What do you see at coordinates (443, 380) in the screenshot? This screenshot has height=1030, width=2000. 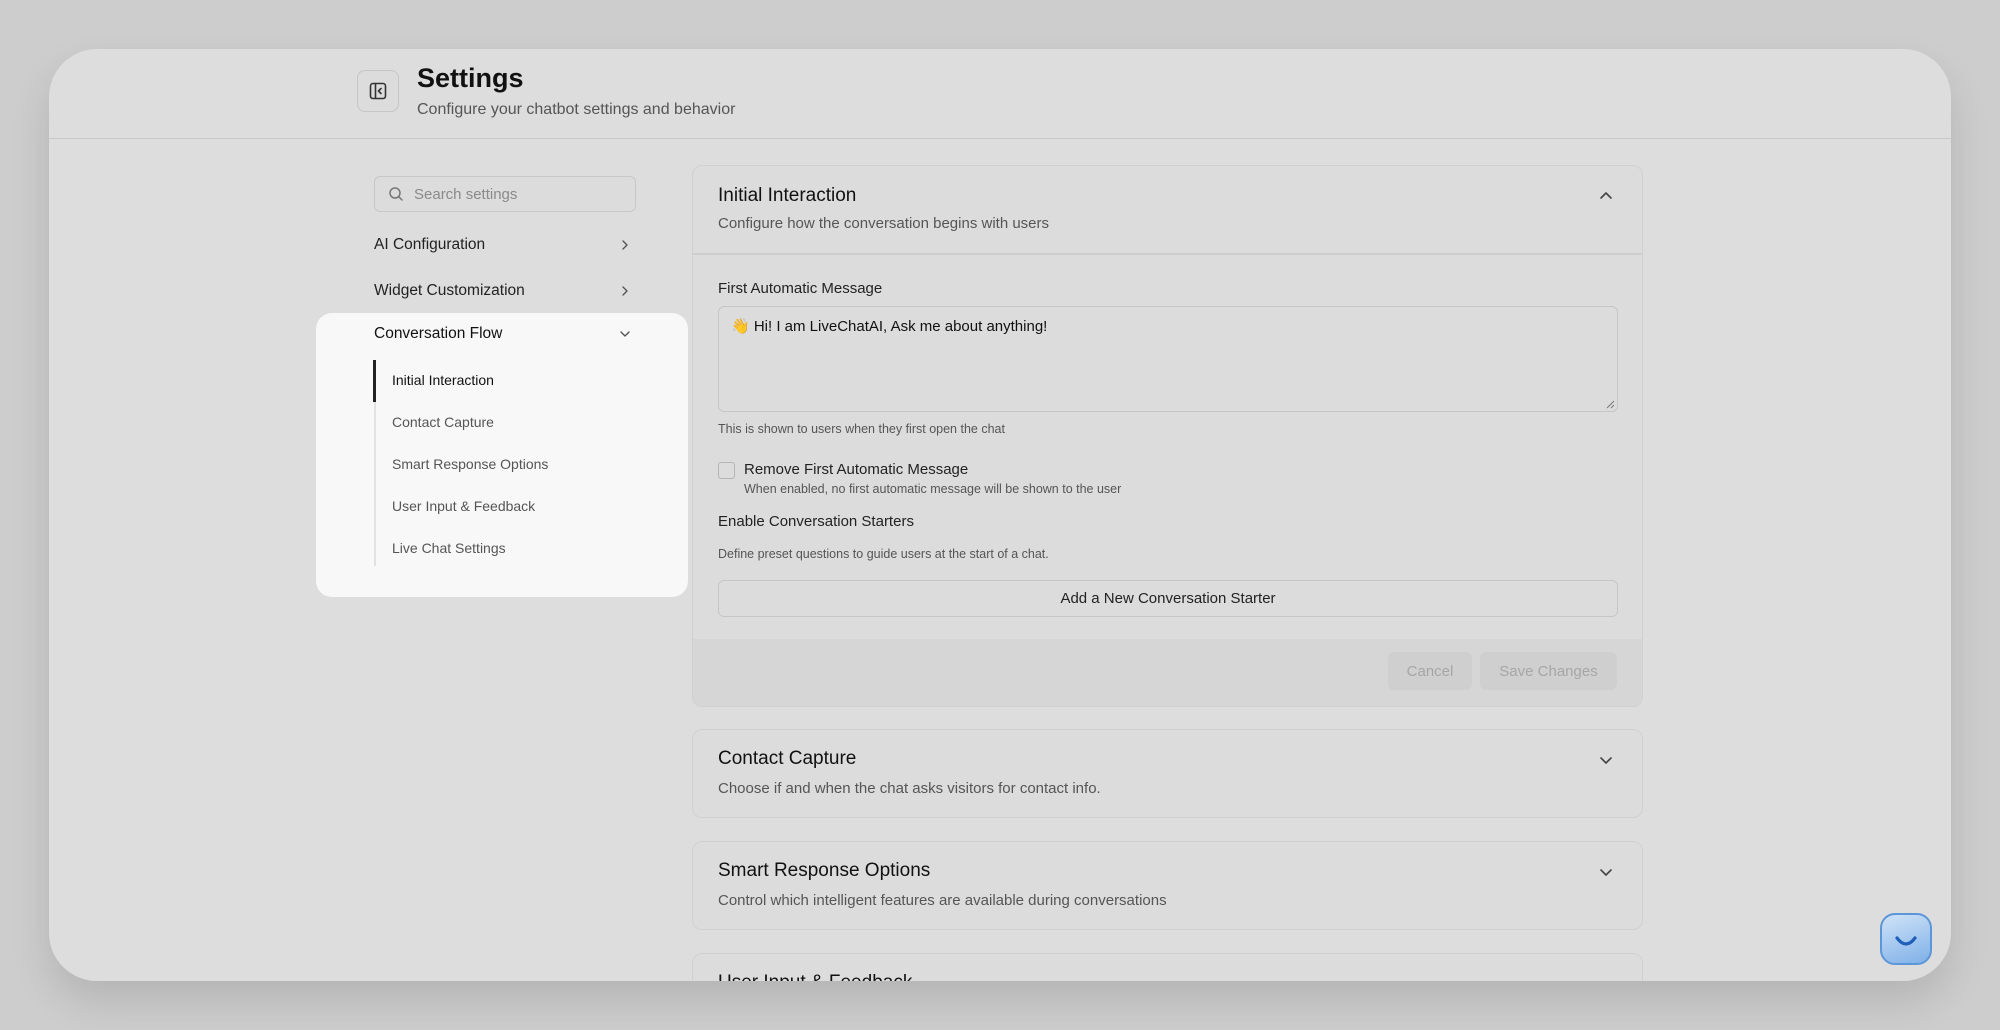 I see `subnav-item-initial-interaction: Initial Interaction` at bounding box center [443, 380].